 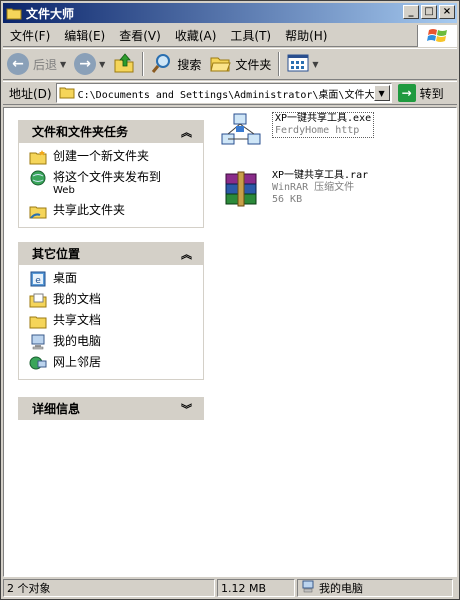 I want to click on panel-title: 其它位置, so click(x=56, y=254).